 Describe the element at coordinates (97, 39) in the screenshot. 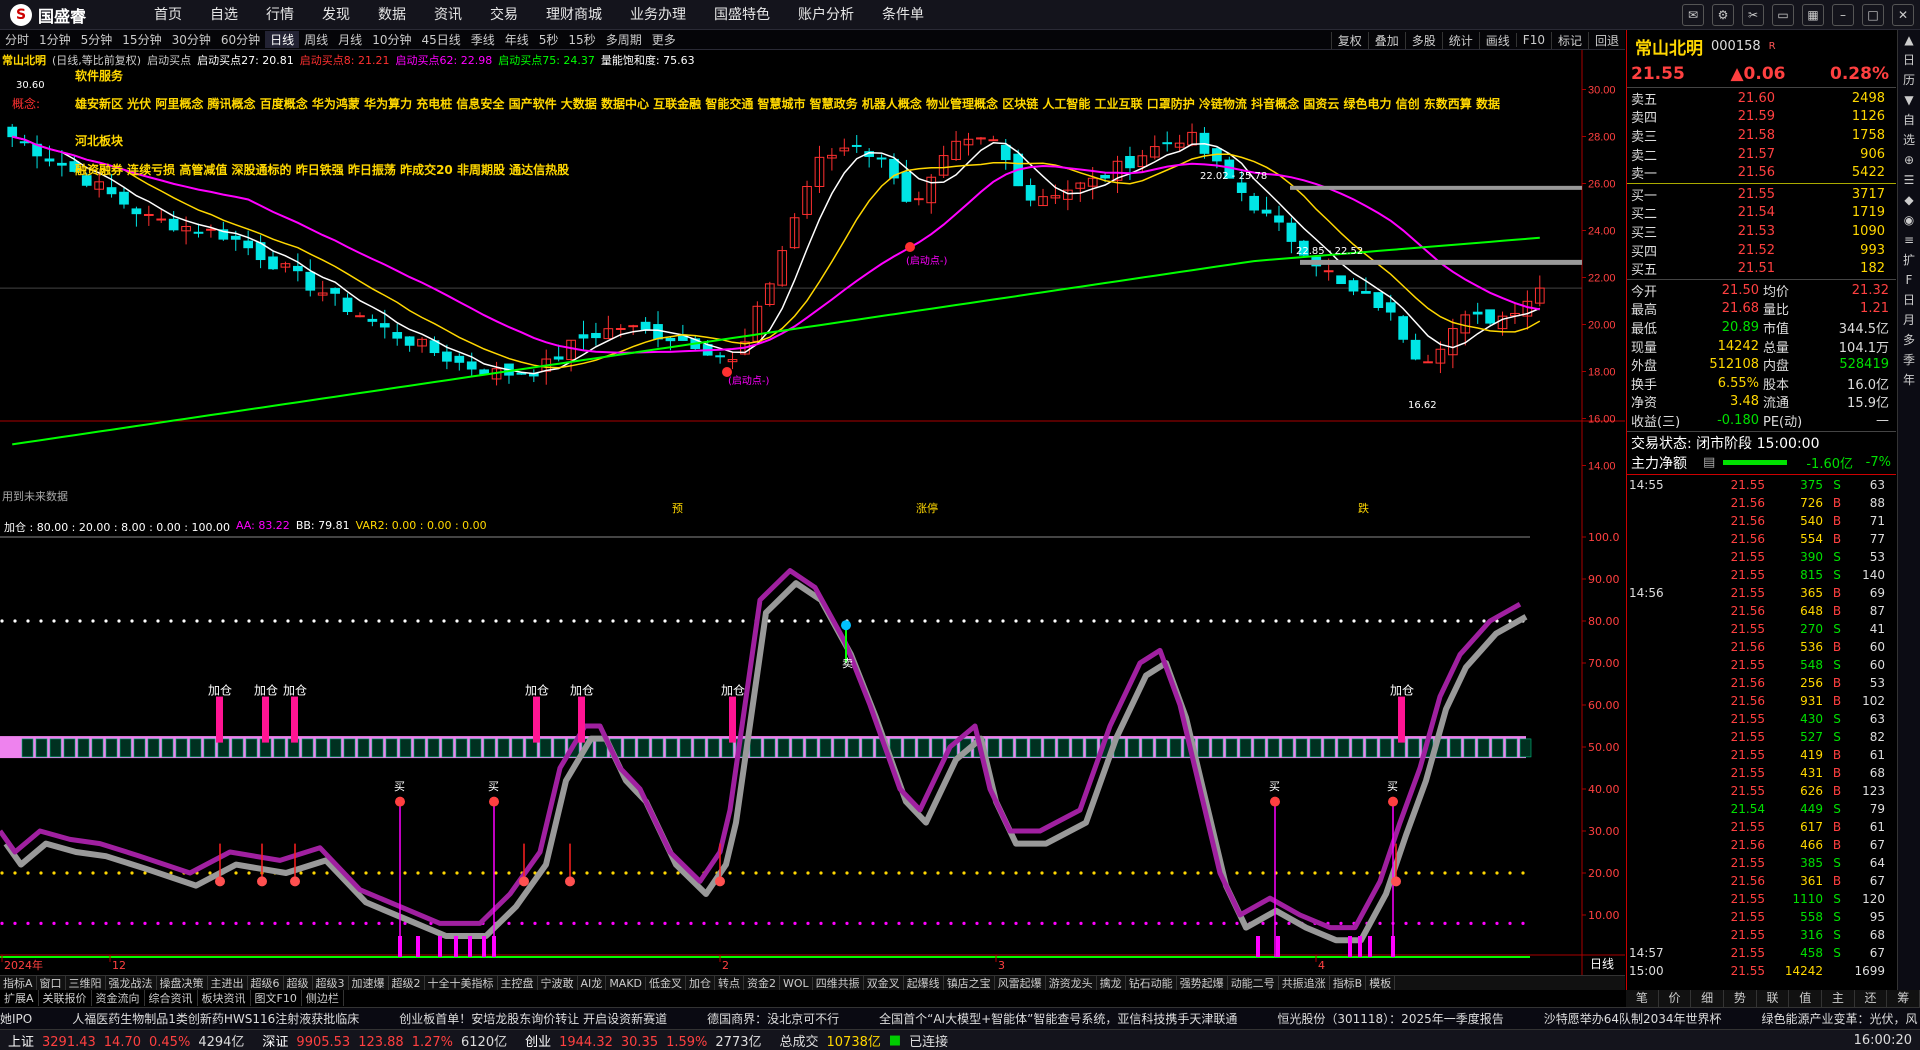

I see `period-tab: 5分钟` at that location.